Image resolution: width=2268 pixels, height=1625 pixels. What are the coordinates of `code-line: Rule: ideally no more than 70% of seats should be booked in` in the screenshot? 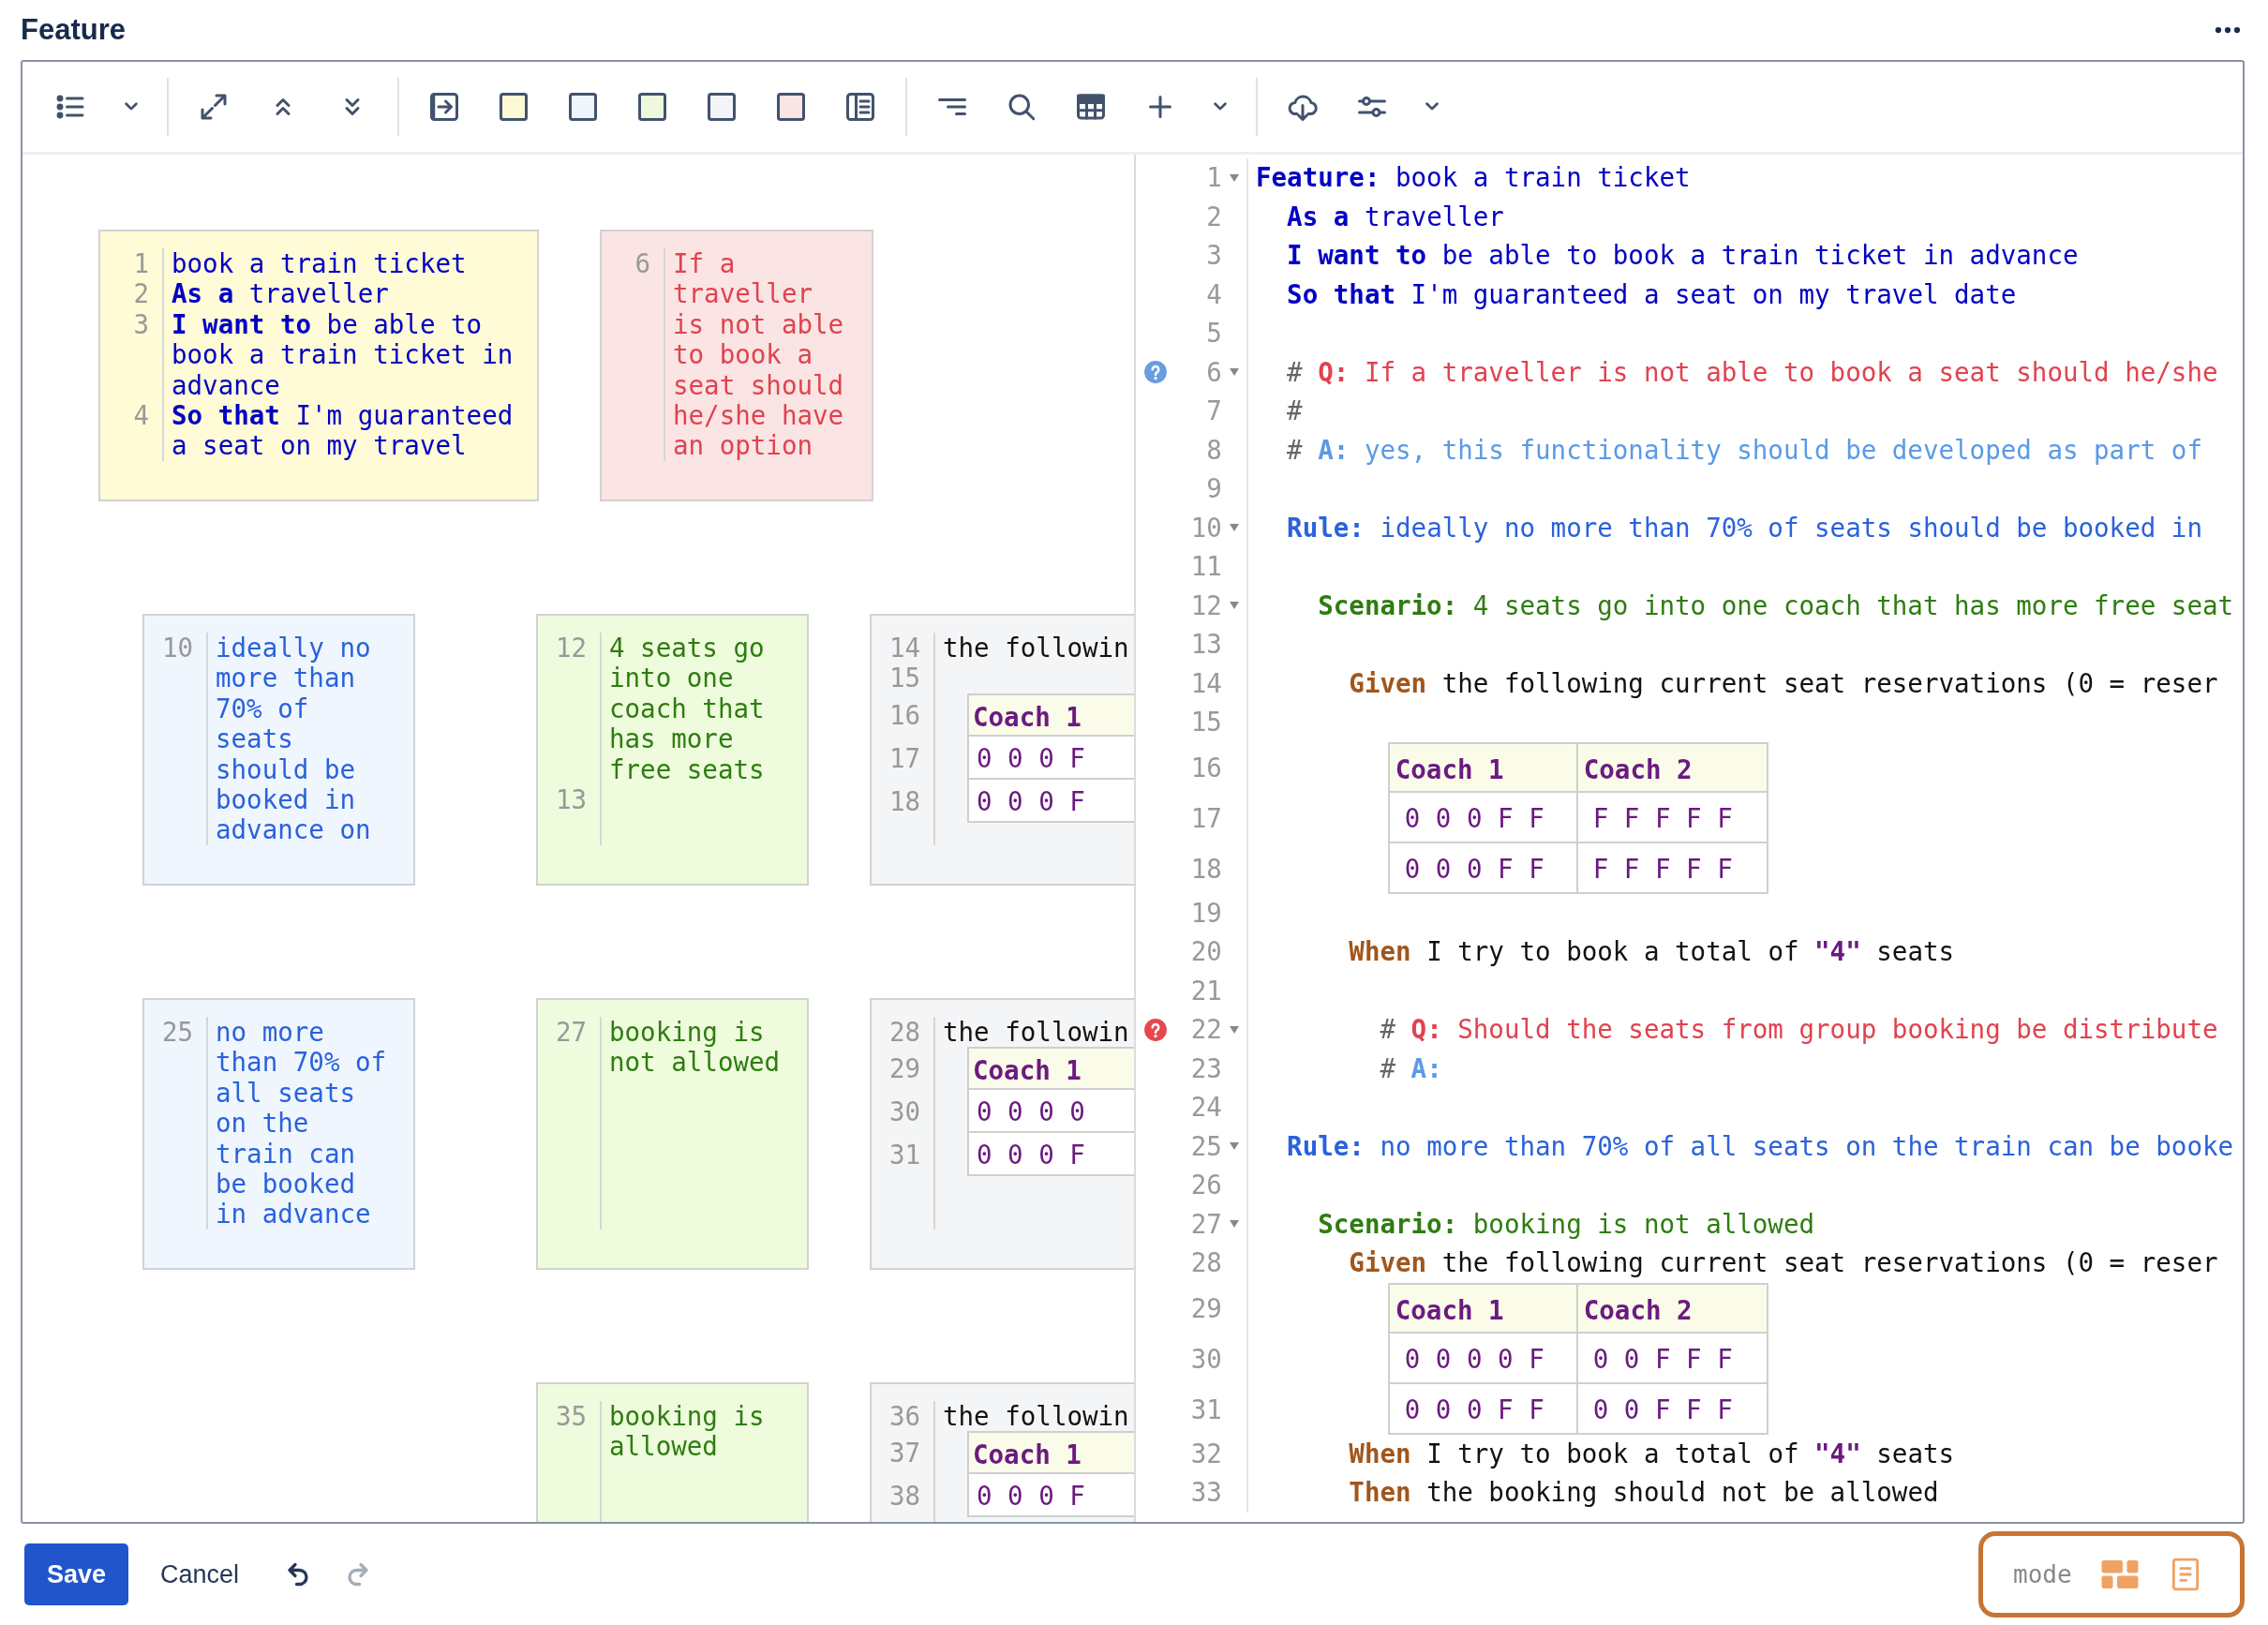 It's located at (1744, 527).